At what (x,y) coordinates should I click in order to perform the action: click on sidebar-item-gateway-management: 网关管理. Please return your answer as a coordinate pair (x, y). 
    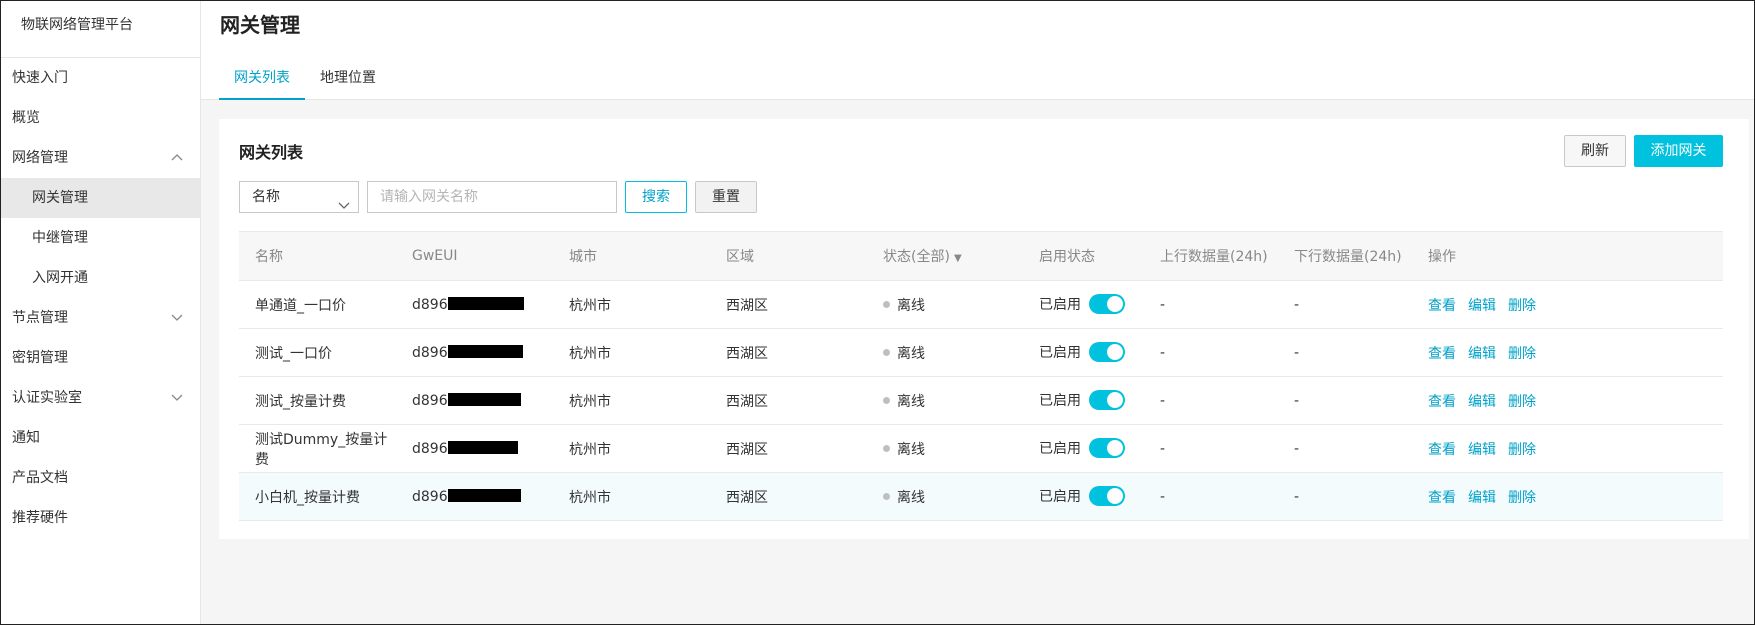
    Looking at the image, I should click on (100, 198).